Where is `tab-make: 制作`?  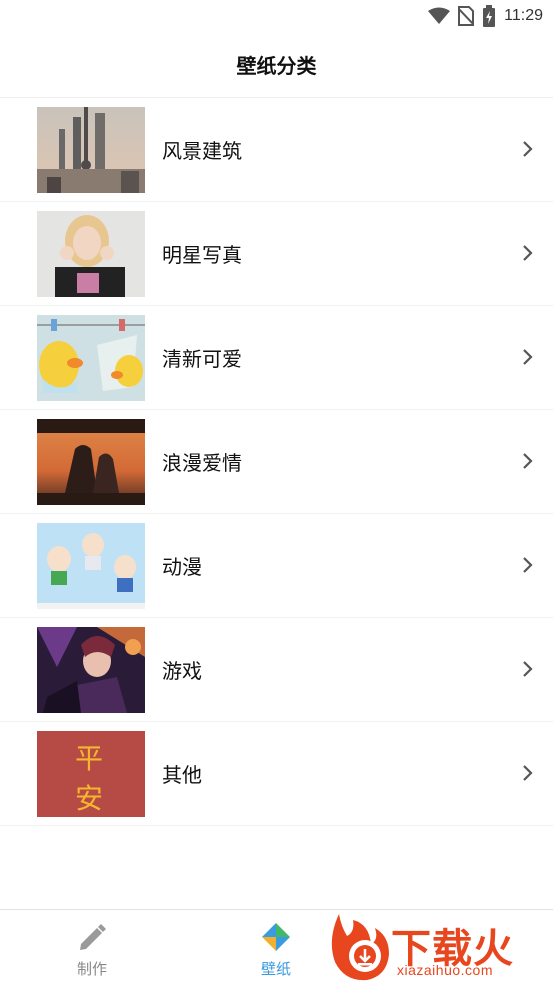
tab-make: 制作 is located at coordinates (92, 946).